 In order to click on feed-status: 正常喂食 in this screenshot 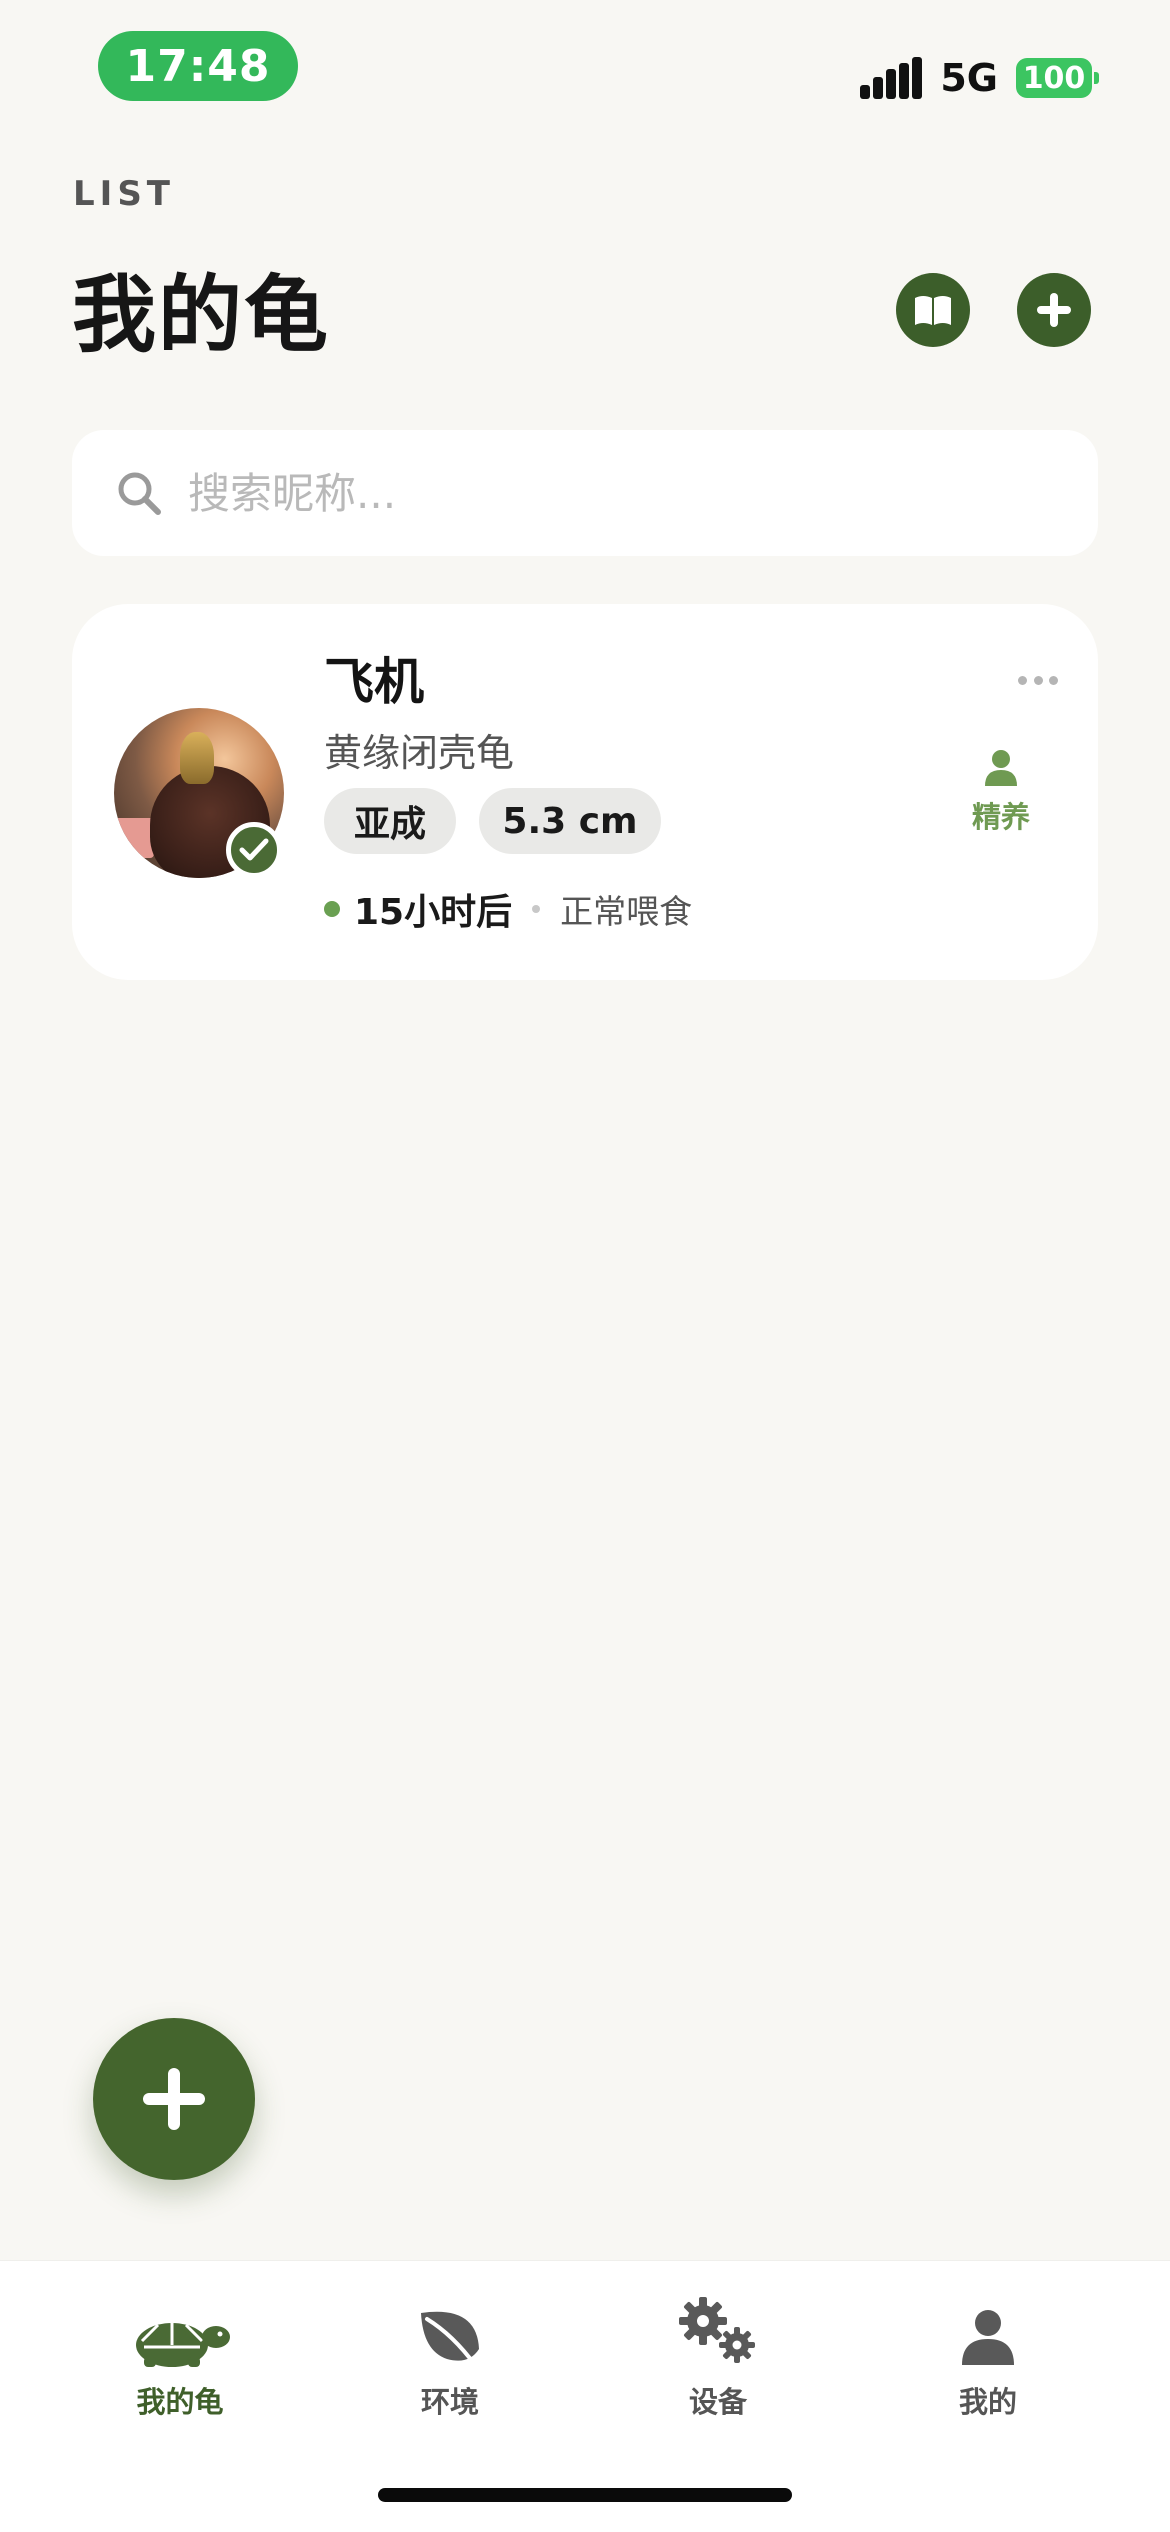, I will do `click(626, 911)`.